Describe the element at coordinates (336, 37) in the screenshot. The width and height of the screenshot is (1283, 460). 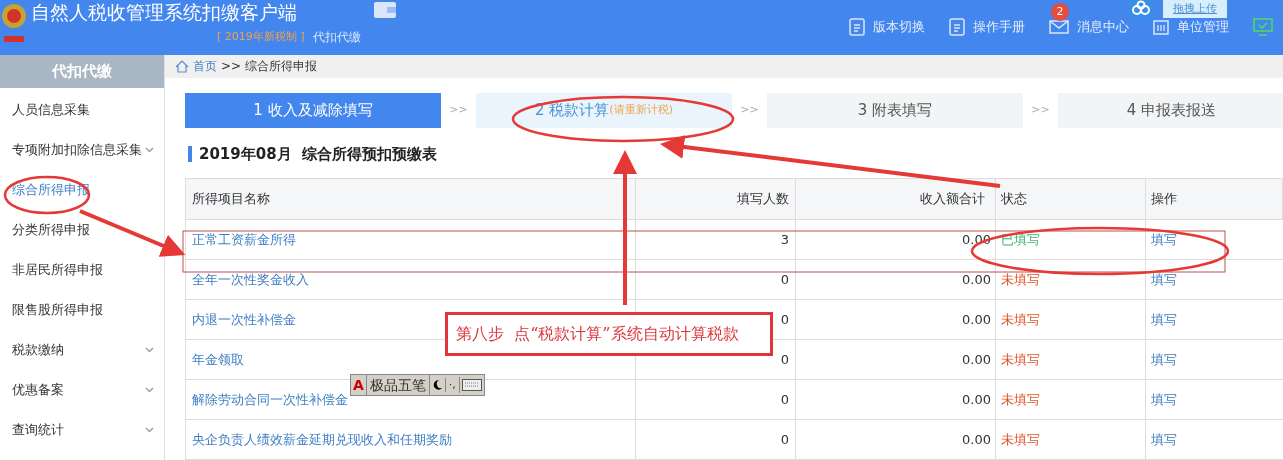
I see `module-label: 代扣代缴` at that location.